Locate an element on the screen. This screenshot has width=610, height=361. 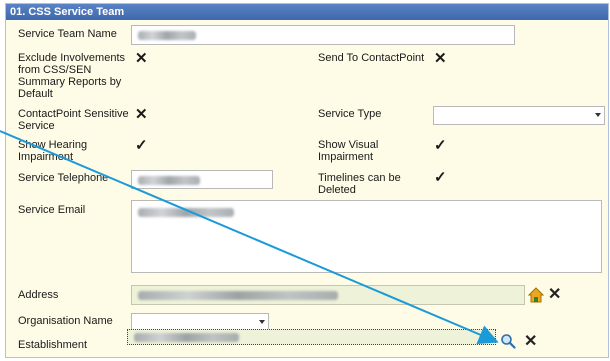
establishment-label: Establishment is located at coordinates (53, 345).